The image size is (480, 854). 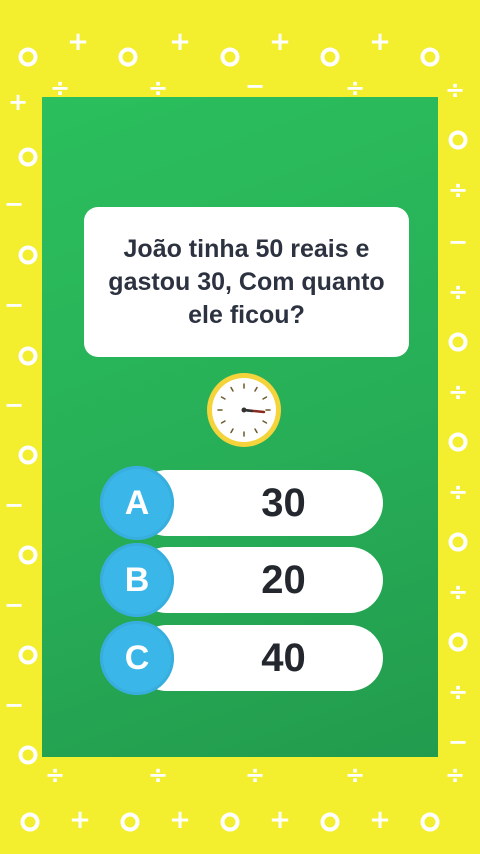 I want to click on answer-letter: A, so click(x=137, y=502).